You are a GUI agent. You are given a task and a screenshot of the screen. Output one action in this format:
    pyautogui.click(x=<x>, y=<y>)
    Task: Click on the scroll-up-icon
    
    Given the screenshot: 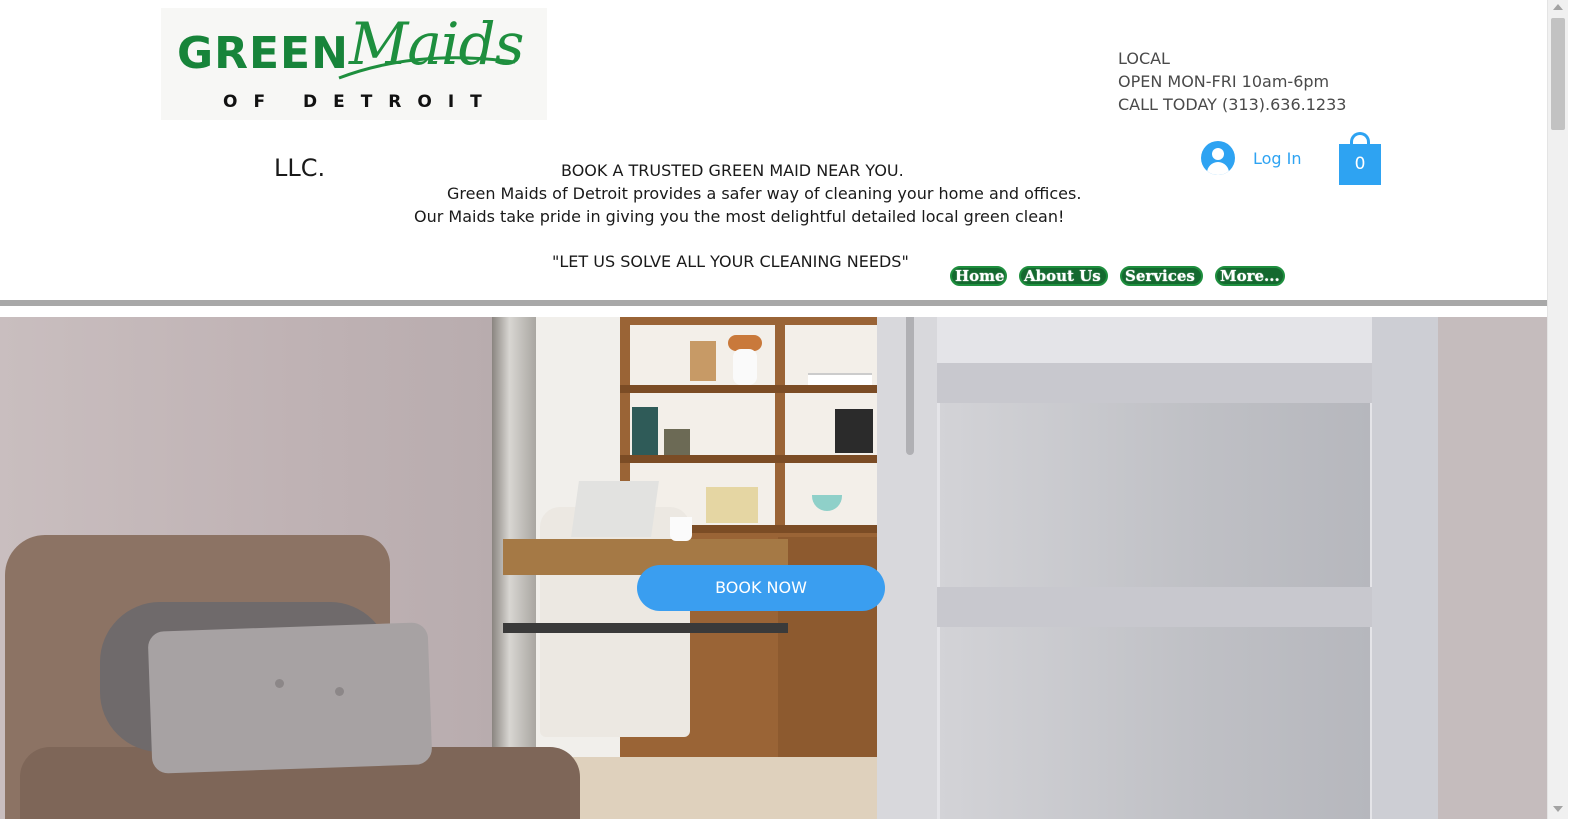 What is the action you would take?
    pyautogui.click(x=1558, y=7)
    